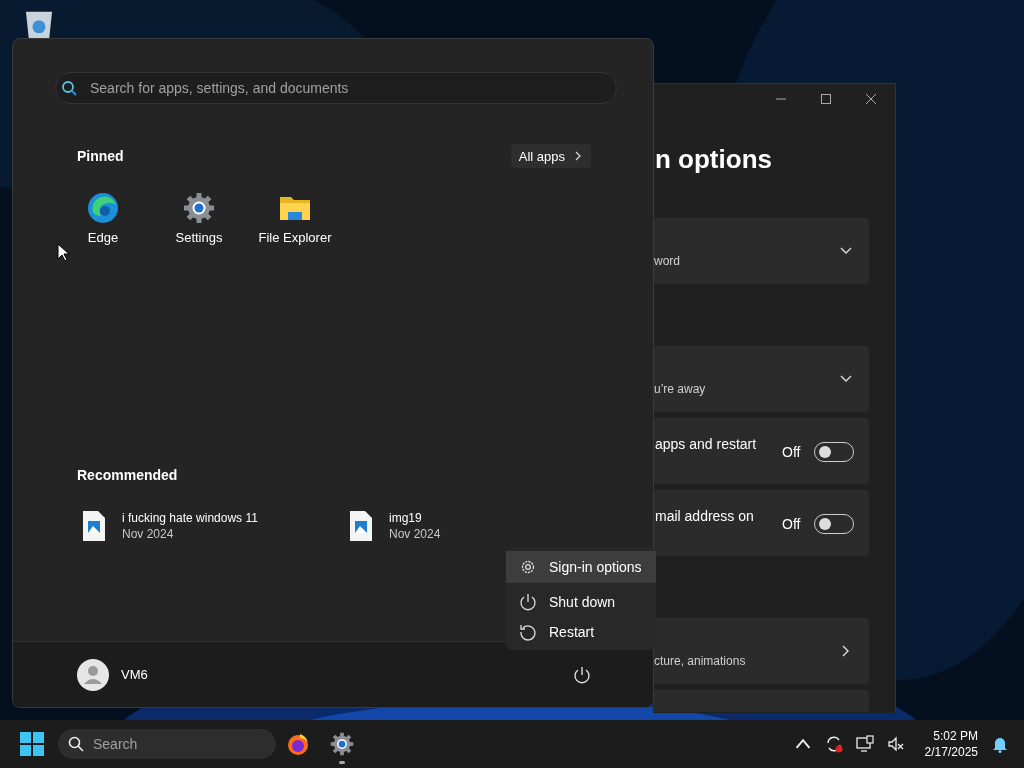 The width and height of the screenshot is (1024, 768). I want to click on settings-card: word, so click(761, 251).